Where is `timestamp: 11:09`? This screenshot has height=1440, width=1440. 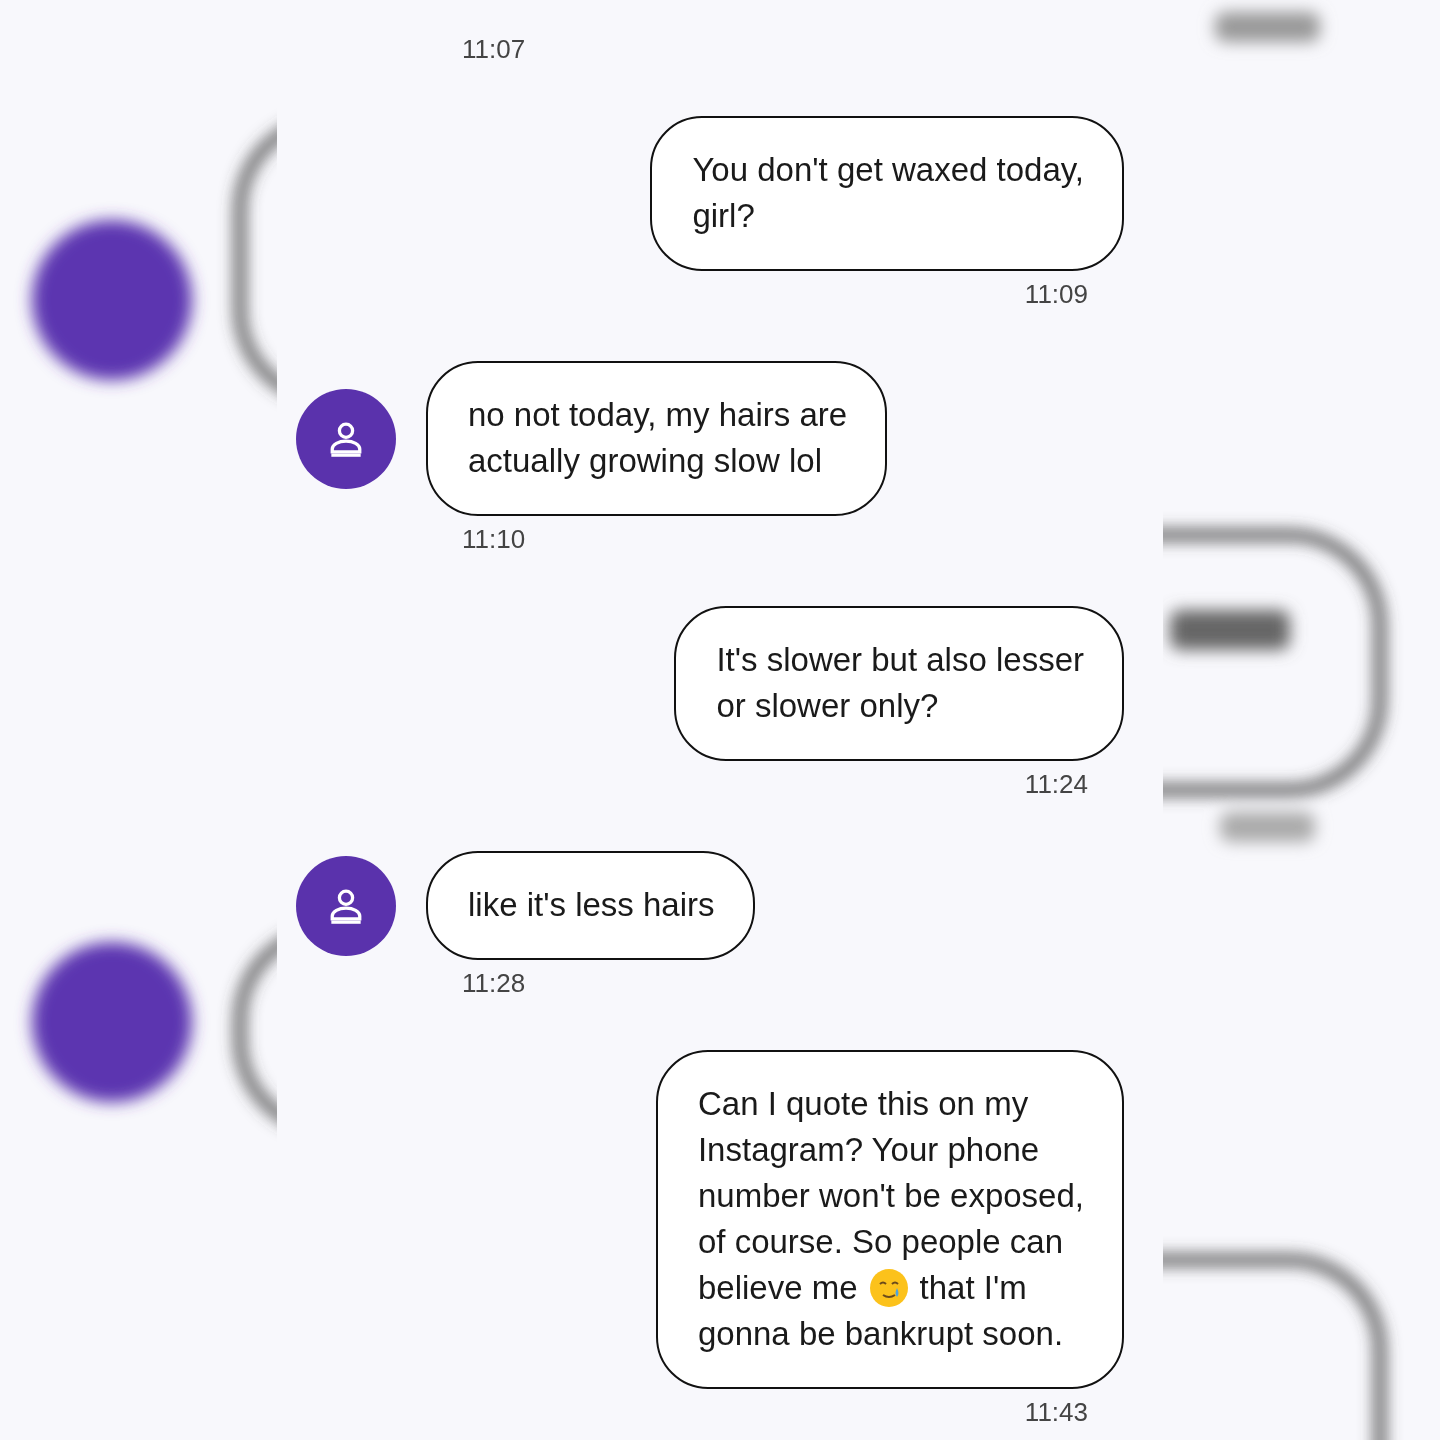
timestamp: 11:09 is located at coordinates (1056, 294).